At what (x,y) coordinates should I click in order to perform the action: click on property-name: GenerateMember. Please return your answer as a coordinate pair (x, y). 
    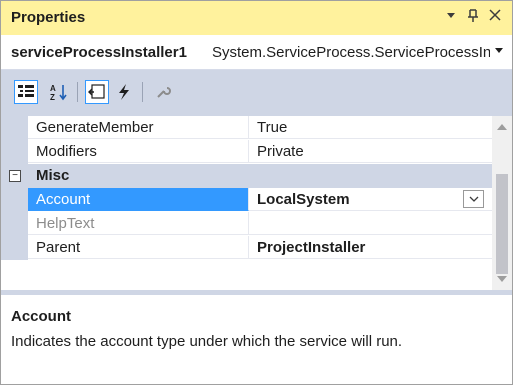
    Looking at the image, I should click on (138, 127).